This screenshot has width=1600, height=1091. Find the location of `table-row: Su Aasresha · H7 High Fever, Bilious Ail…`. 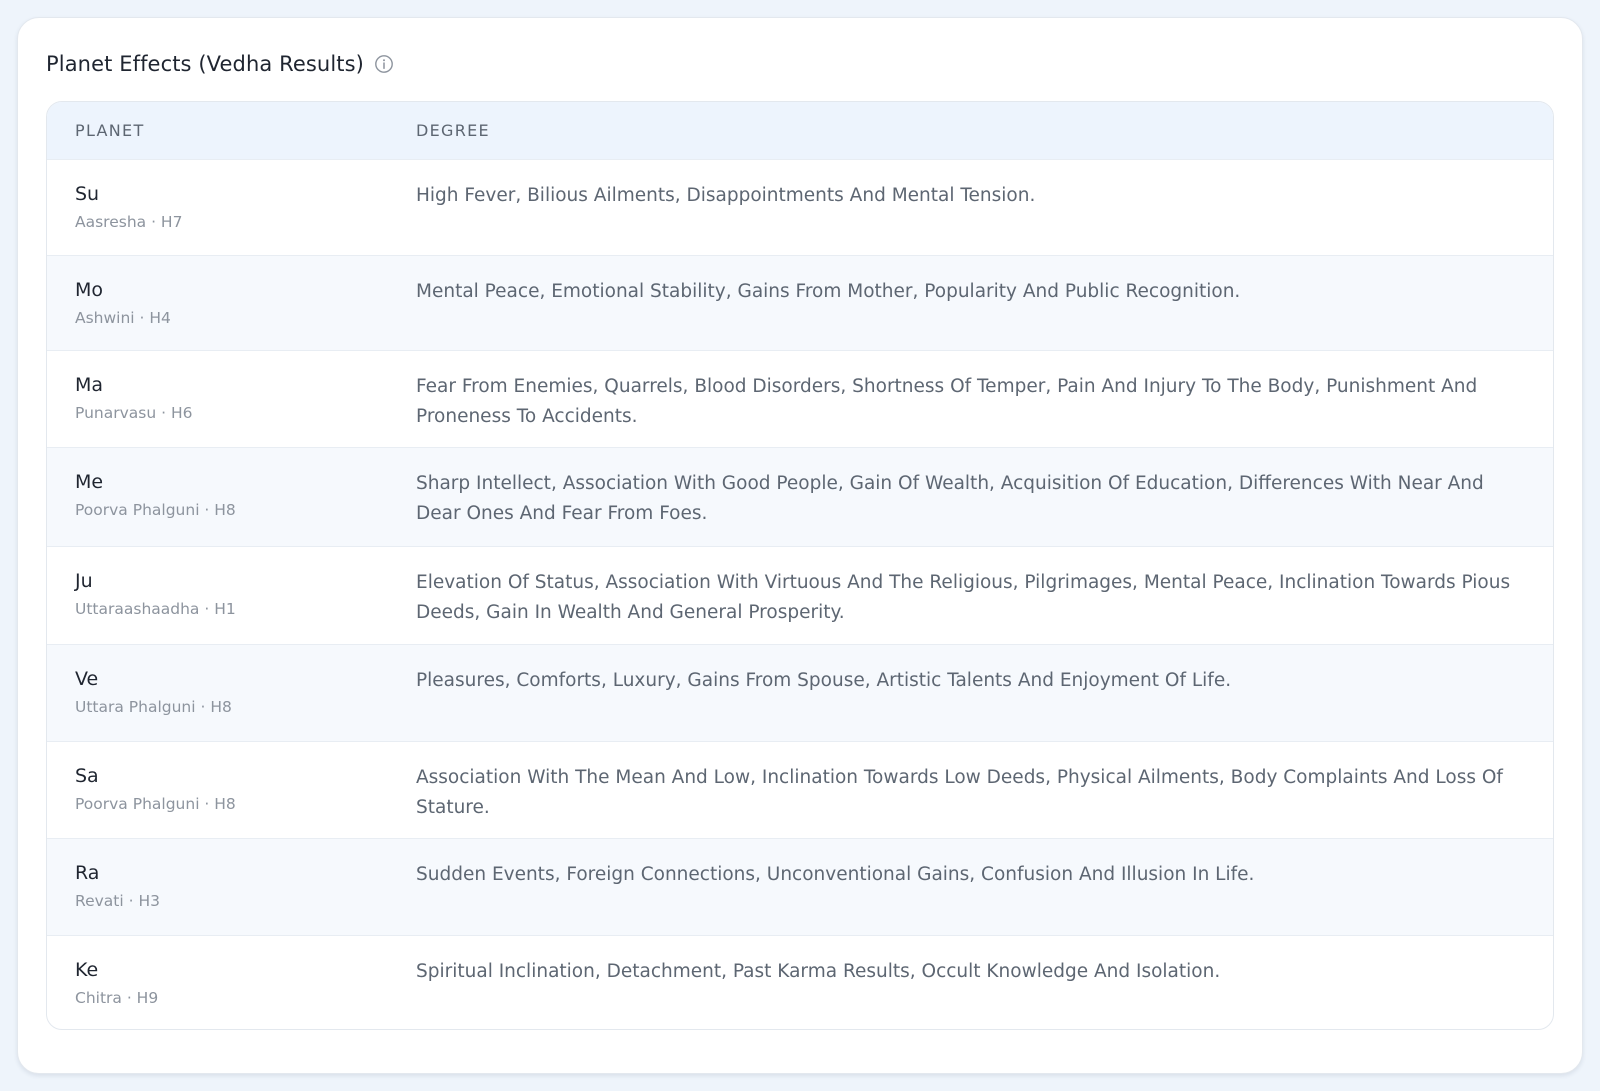

table-row: Su Aasresha · H7 High Fever, Bilious Ail… is located at coordinates (800, 207).